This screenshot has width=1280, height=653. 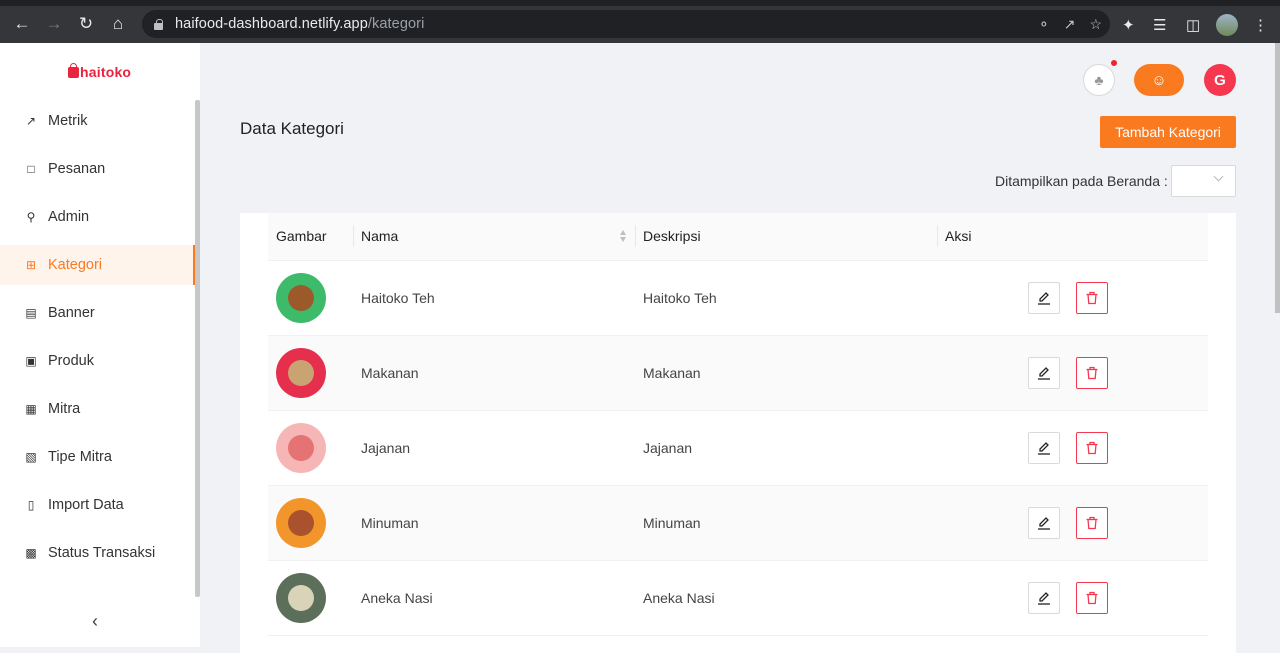 I want to click on cell-deskripsi: Minuman, so click(x=786, y=523).